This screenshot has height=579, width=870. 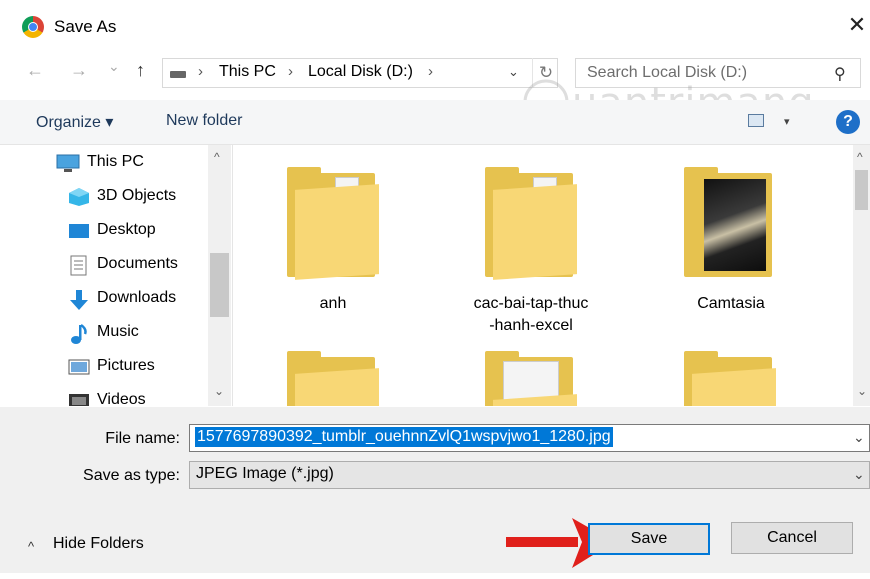 I want to click on file-item-name: Camtasia, so click(x=731, y=304).